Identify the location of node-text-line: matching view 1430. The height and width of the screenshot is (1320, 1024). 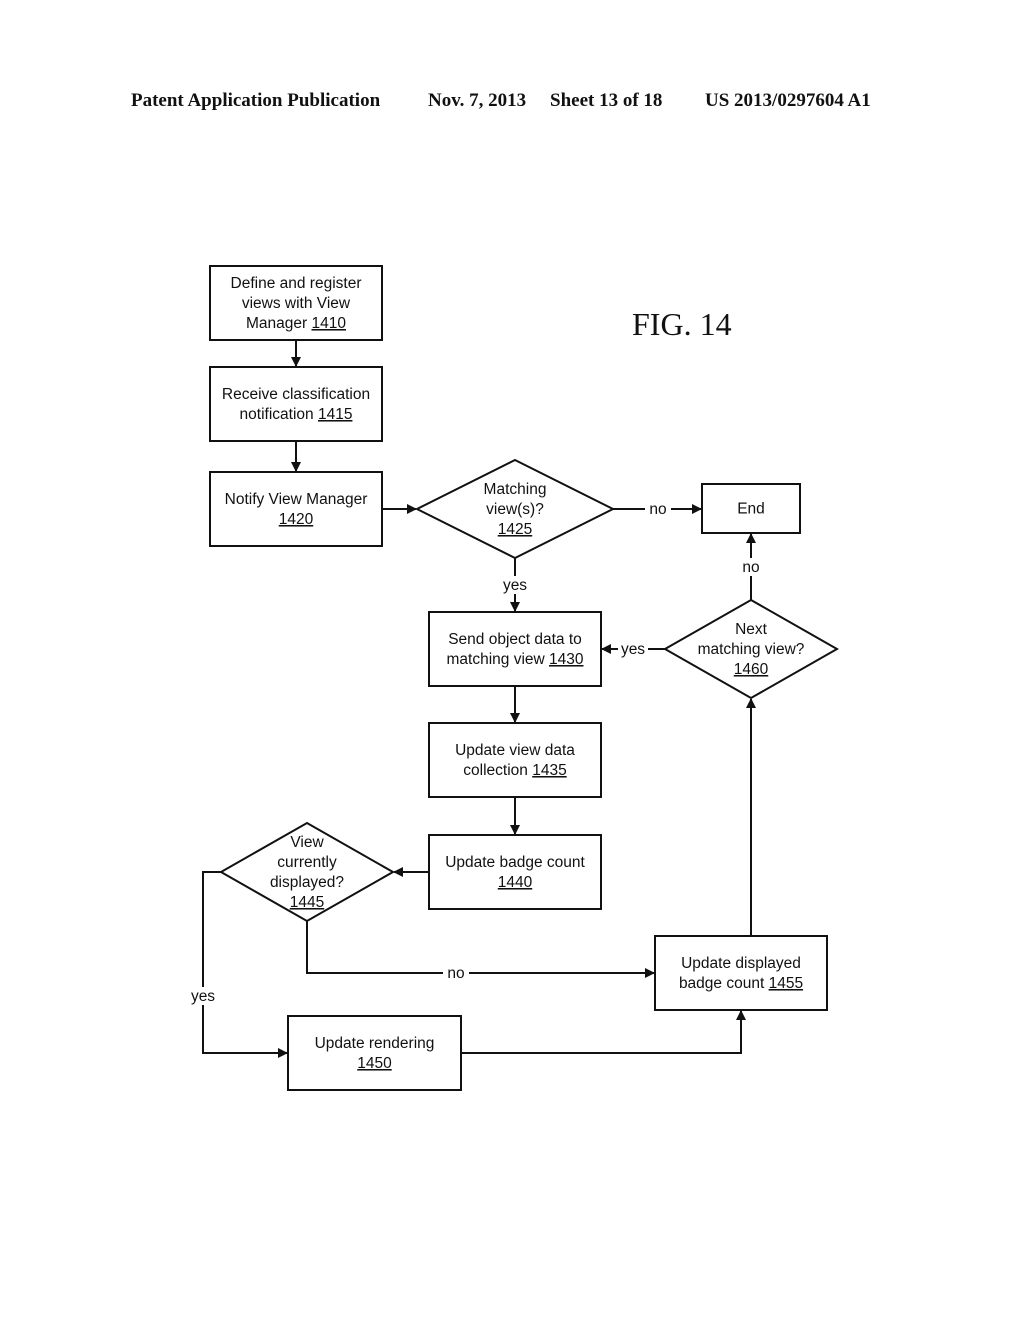
(515, 659).